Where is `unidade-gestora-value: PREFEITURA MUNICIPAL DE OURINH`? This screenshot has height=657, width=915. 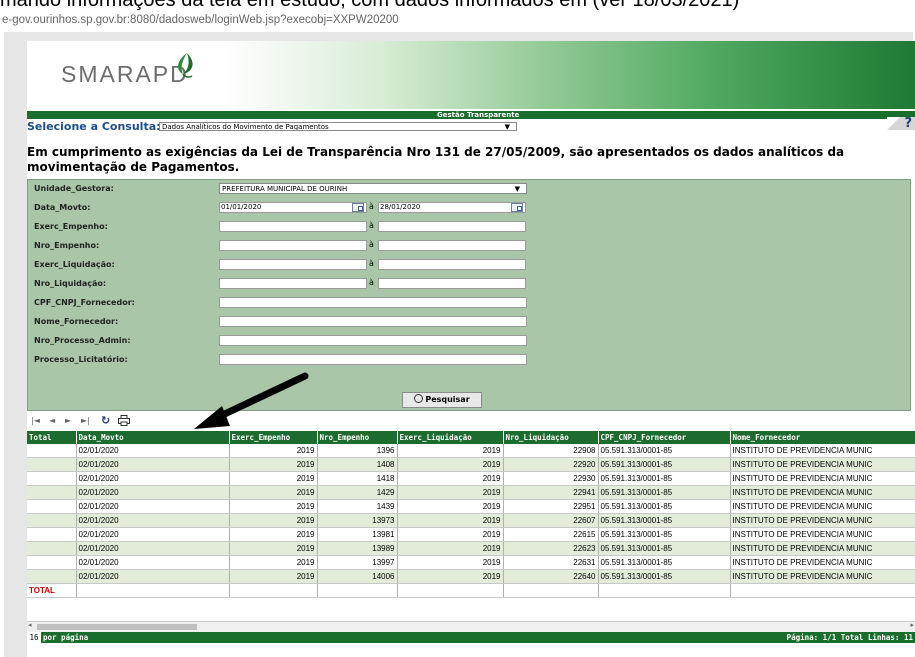 unidade-gestora-value: PREFEITURA MUNICIPAL DE OURINH is located at coordinates (285, 189).